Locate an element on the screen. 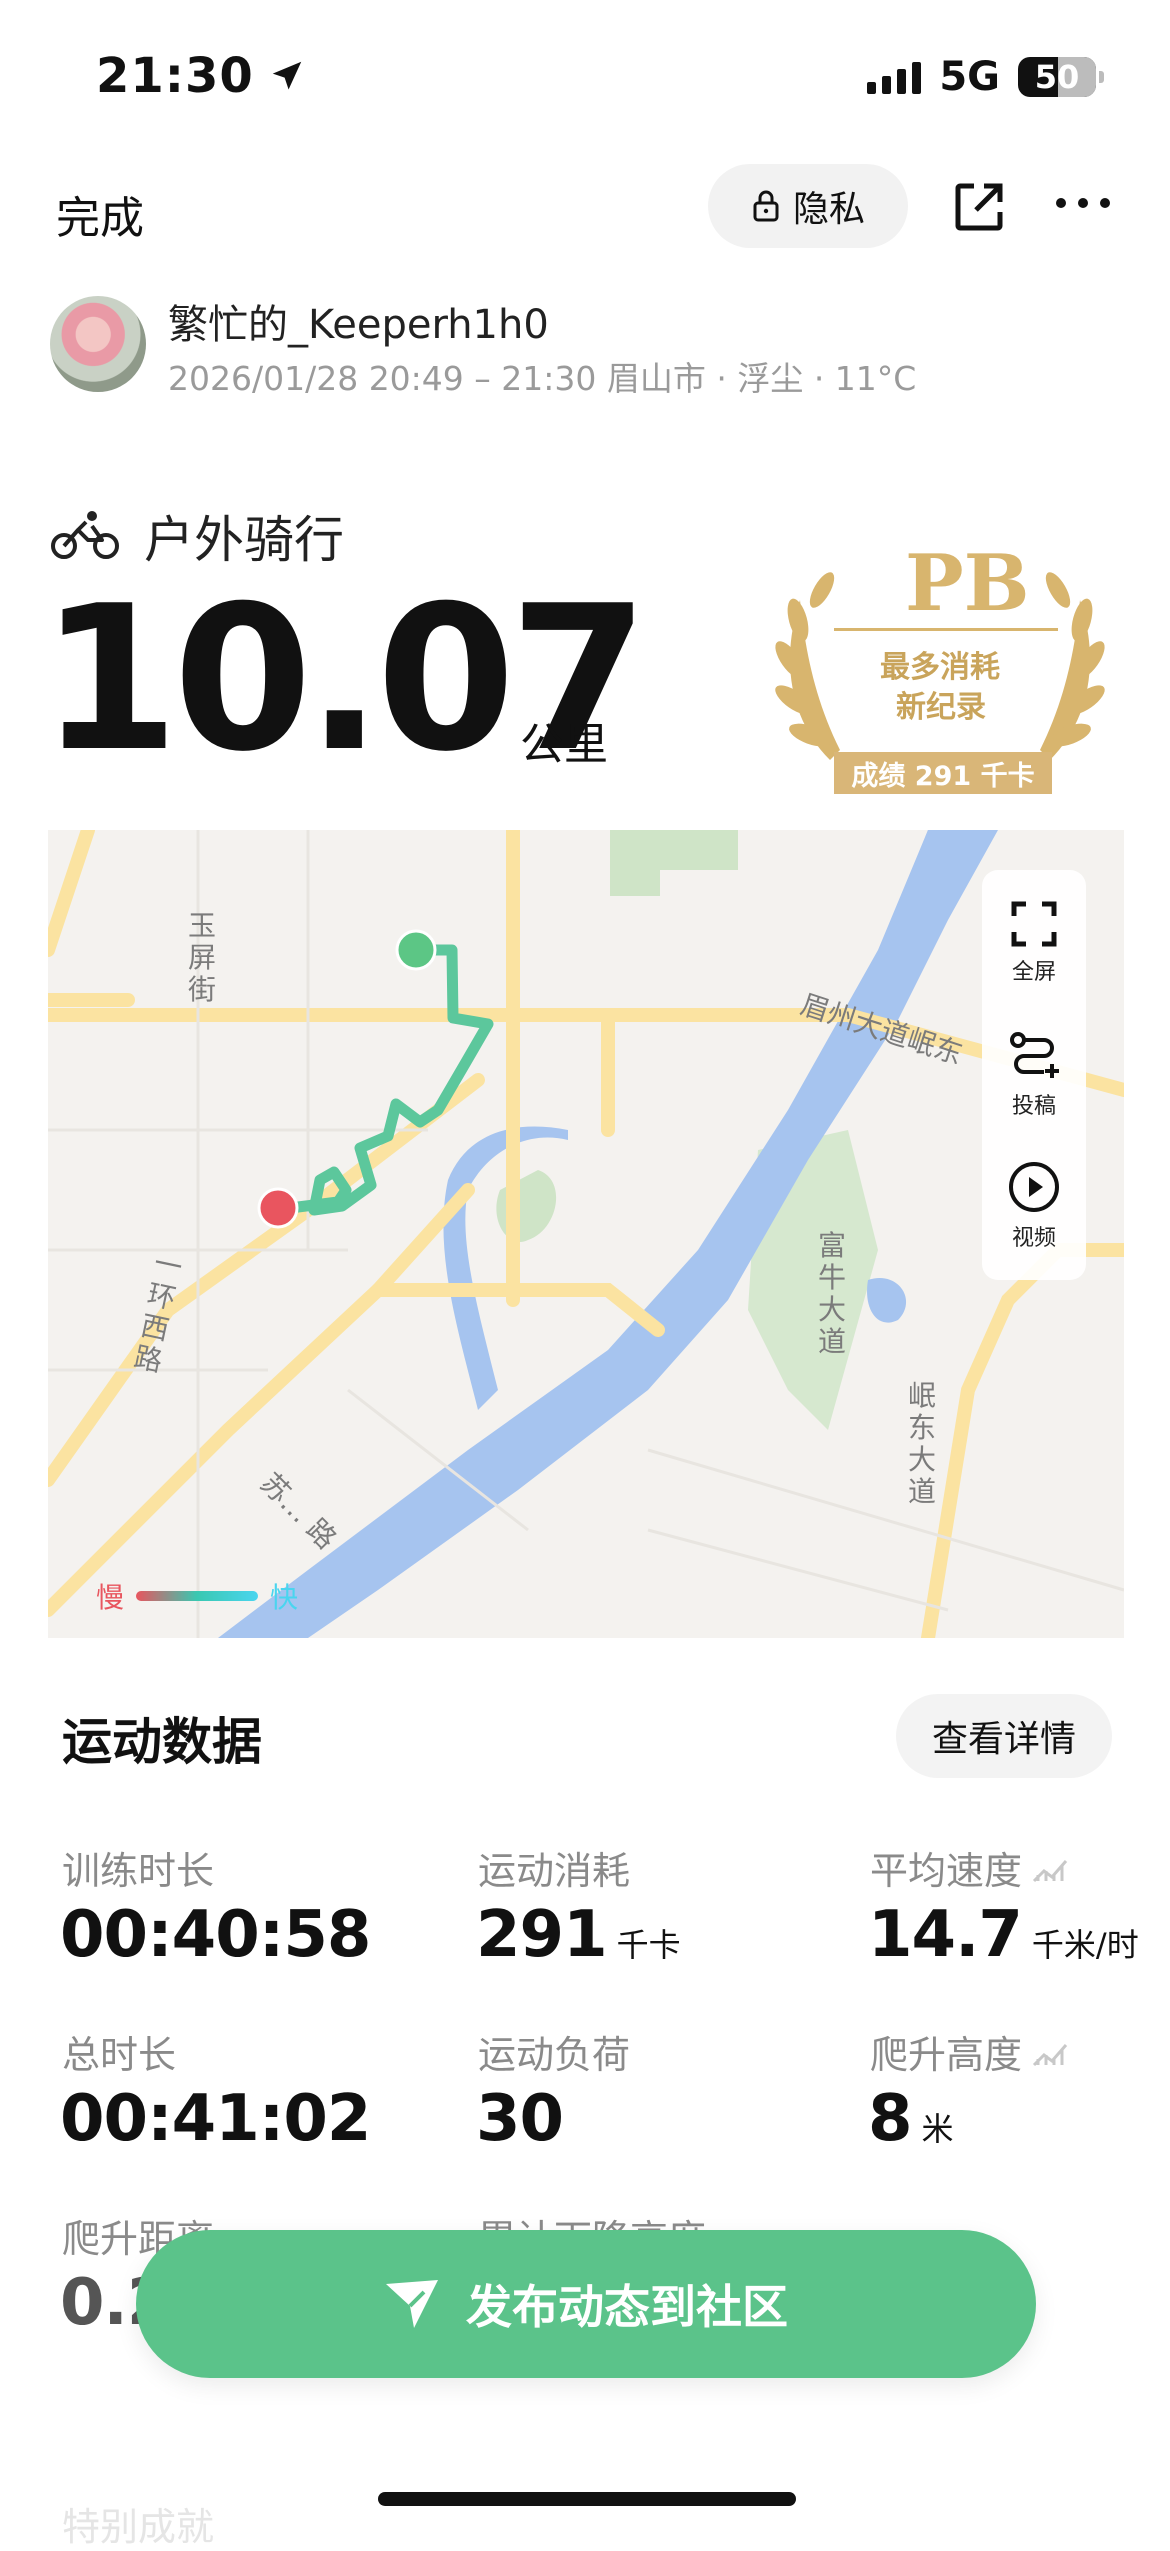  location-arrow-icon is located at coordinates (287, 75).